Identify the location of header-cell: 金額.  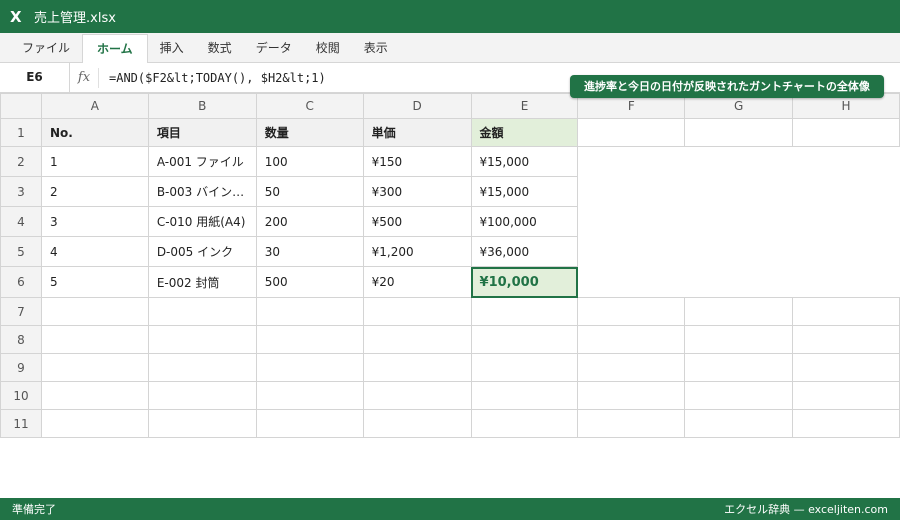
(524, 132).